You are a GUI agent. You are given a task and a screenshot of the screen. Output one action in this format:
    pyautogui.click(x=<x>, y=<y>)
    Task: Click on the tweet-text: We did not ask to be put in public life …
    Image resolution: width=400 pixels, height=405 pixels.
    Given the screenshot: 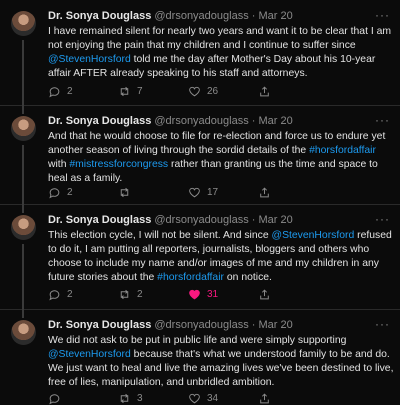 What is the action you would take?
    pyautogui.click(x=221, y=362)
    